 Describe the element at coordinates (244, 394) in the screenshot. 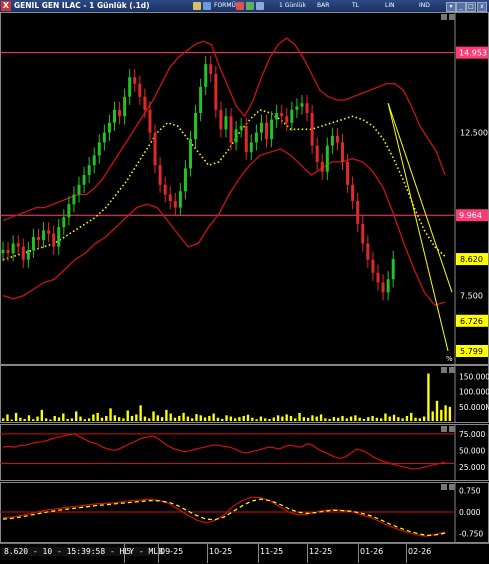

I see `volume-panel` at that location.